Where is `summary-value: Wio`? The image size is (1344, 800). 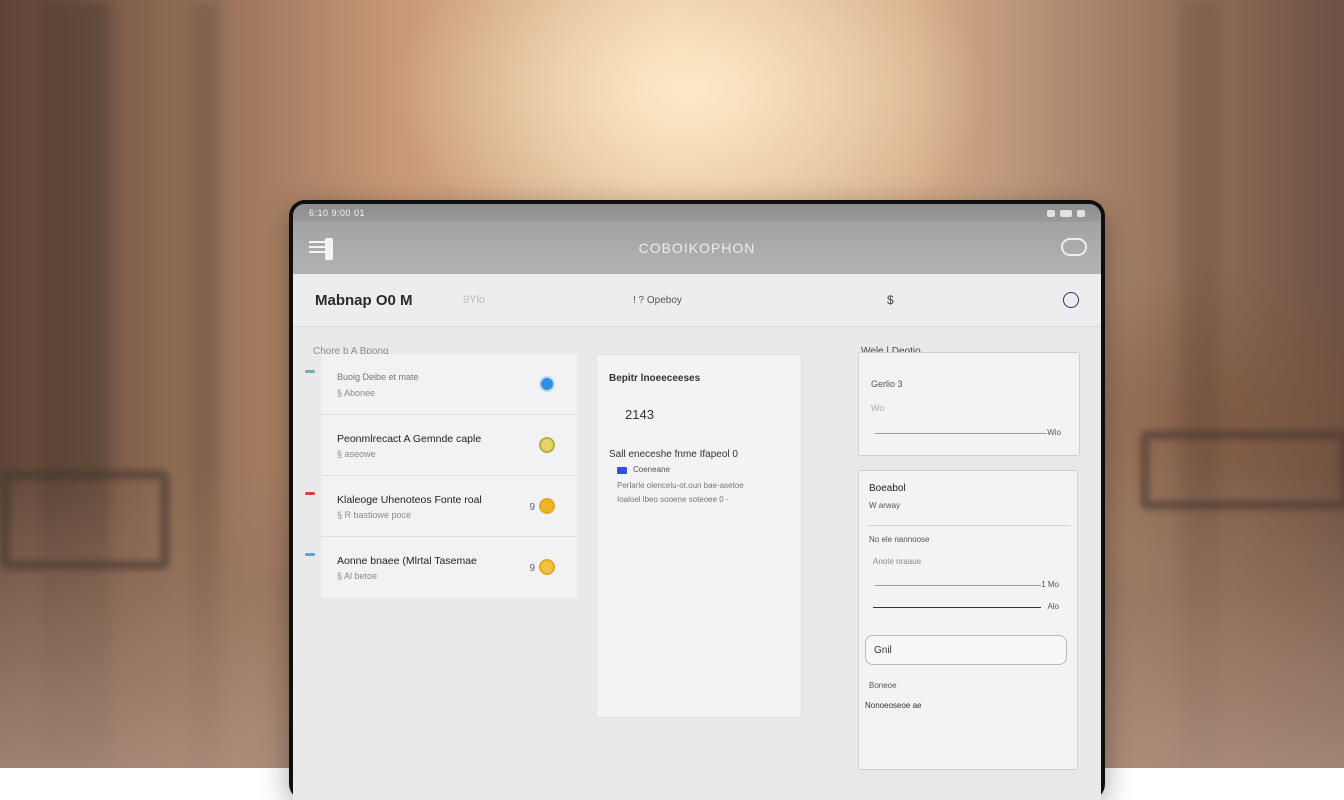
summary-value: Wio is located at coordinates (1054, 432).